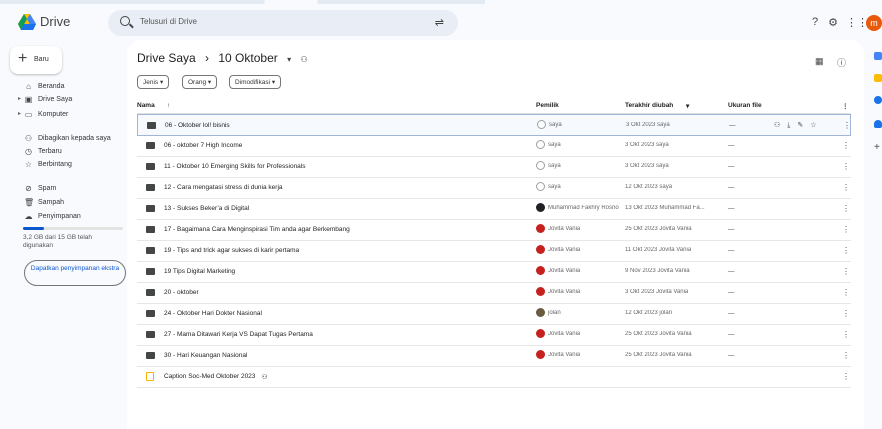 The height and width of the screenshot is (429, 882). I want to click on file-name: 13 - Sukses Beker’a di Digital, so click(206, 208).